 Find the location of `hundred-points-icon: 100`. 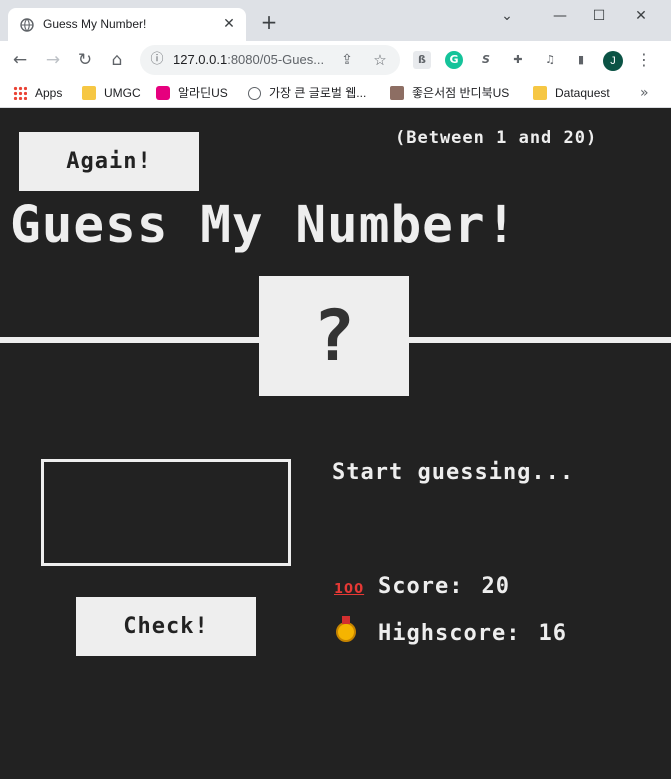

hundred-points-icon: 100 is located at coordinates (349, 589).